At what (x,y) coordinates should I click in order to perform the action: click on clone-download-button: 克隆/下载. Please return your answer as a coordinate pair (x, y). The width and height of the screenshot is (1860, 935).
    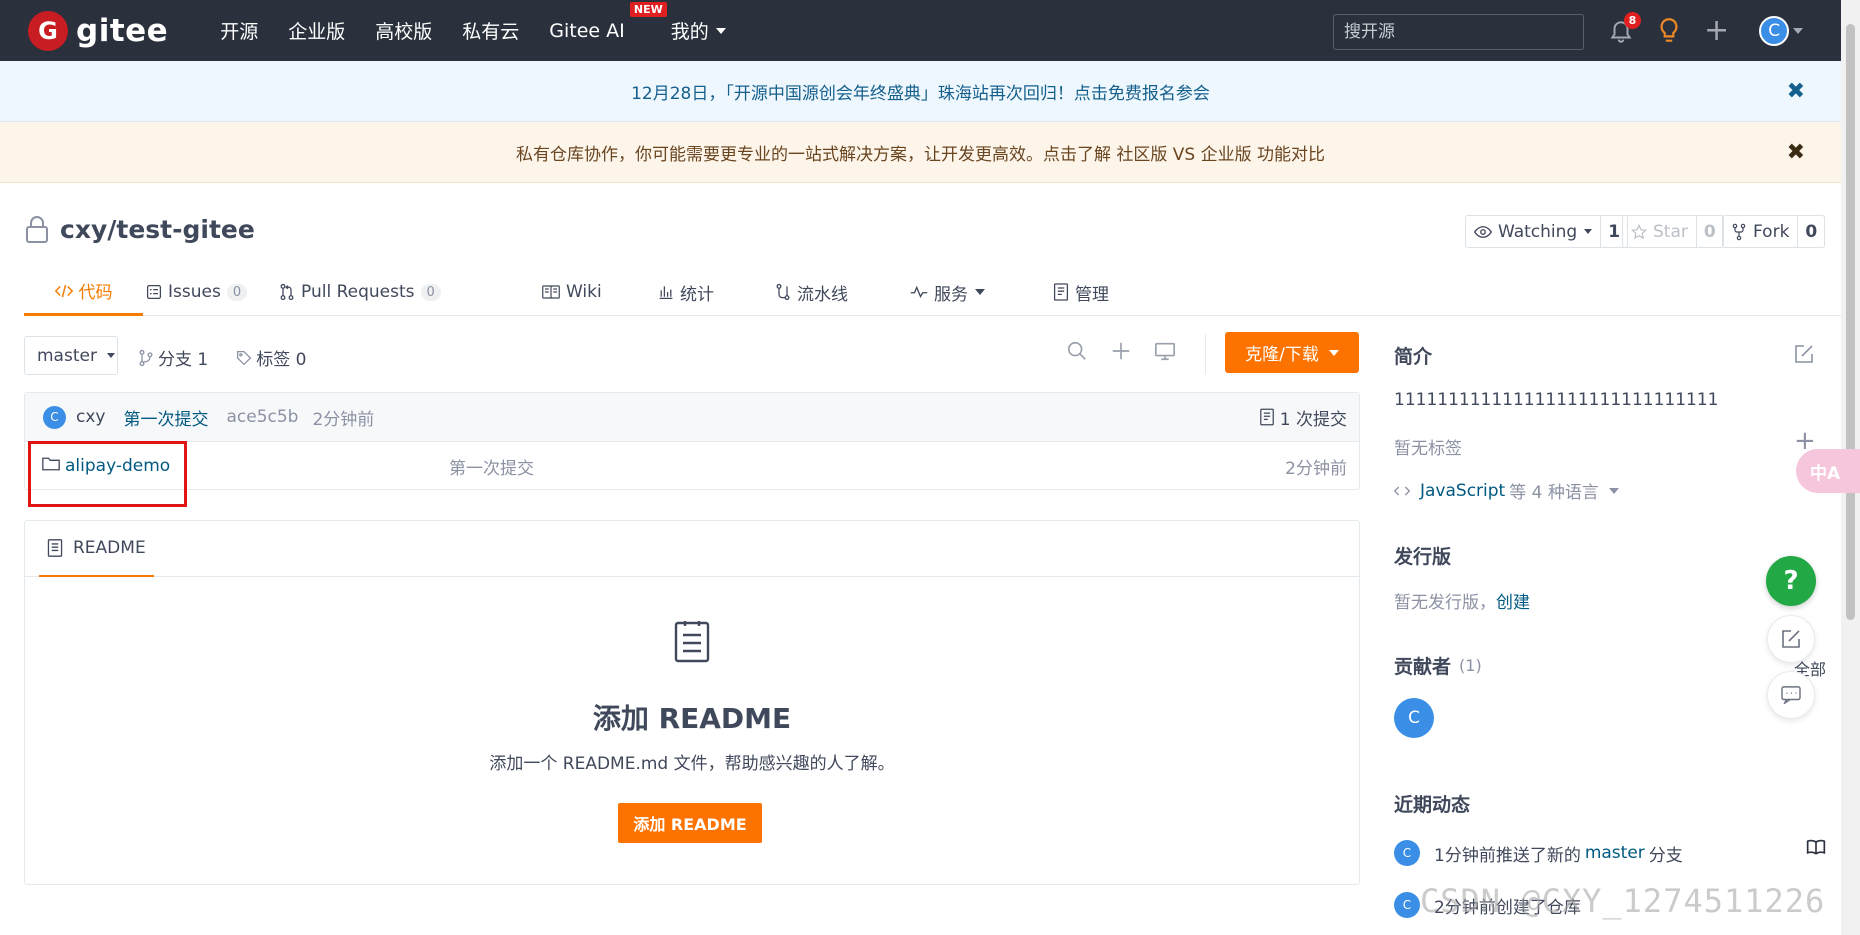
    Looking at the image, I should click on (1292, 352).